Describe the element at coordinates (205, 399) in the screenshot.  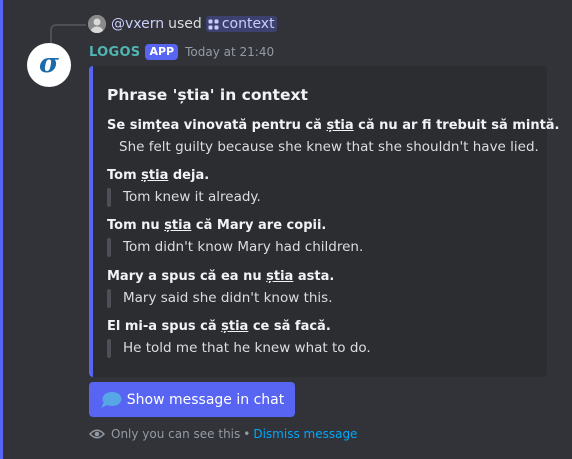
I see `show-message-label: Show message in chat` at that location.